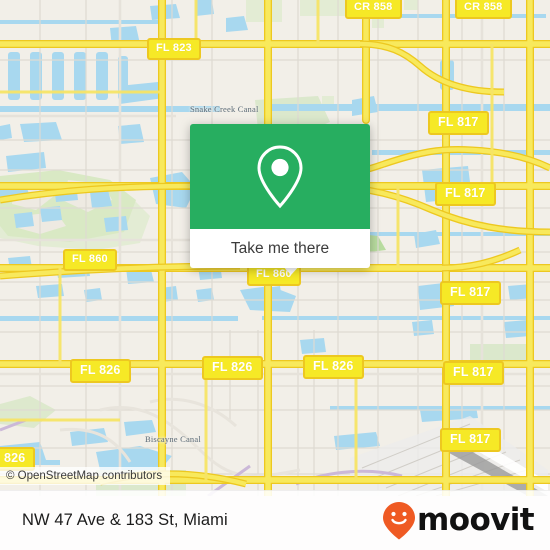  I want to click on moovit-pin-smiley-icon, so click(399, 520).